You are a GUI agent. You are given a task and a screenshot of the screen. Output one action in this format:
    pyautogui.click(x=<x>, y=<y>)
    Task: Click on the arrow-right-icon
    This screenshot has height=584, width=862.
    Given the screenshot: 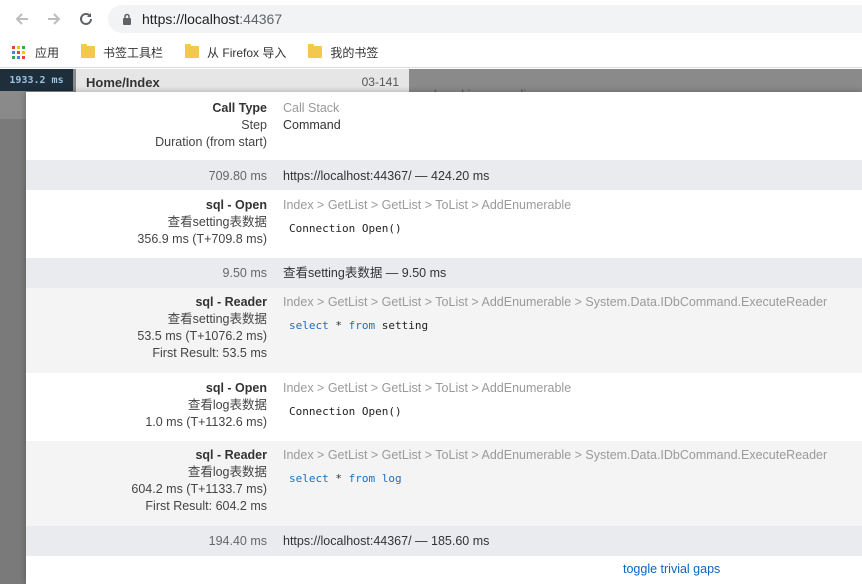 What is the action you would take?
    pyautogui.click(x=54, y=18)
    